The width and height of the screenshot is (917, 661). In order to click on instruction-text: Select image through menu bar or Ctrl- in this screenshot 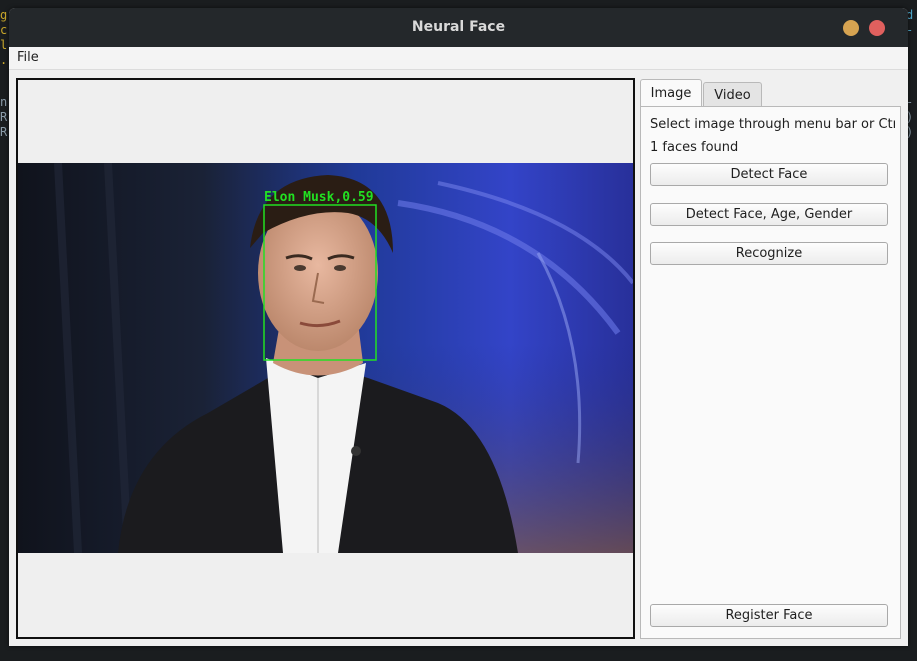, I will do `click(772, 124)`.